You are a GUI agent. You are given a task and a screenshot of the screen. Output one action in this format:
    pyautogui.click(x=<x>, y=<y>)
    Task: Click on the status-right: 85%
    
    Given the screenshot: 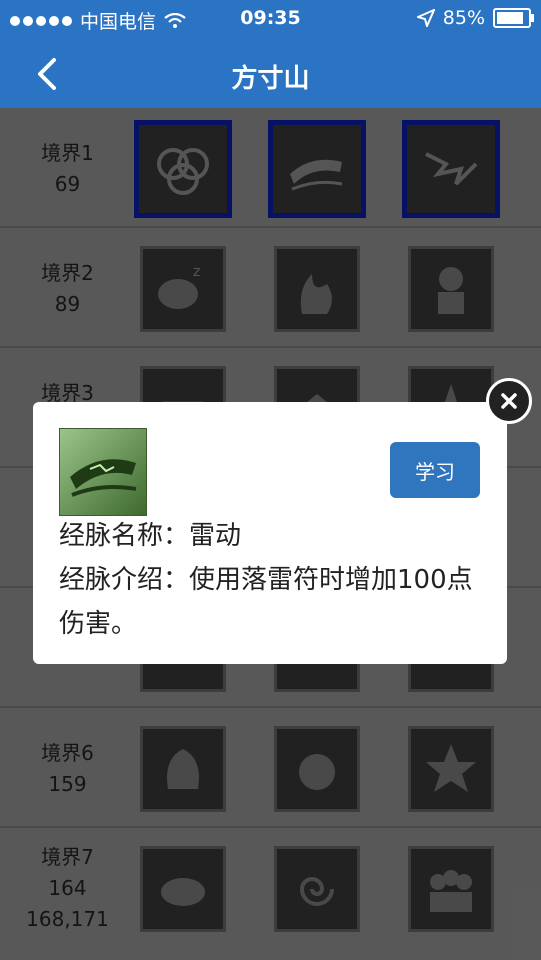 What is the action you would take?
    pyautogui.click(x=475, y=18)
    